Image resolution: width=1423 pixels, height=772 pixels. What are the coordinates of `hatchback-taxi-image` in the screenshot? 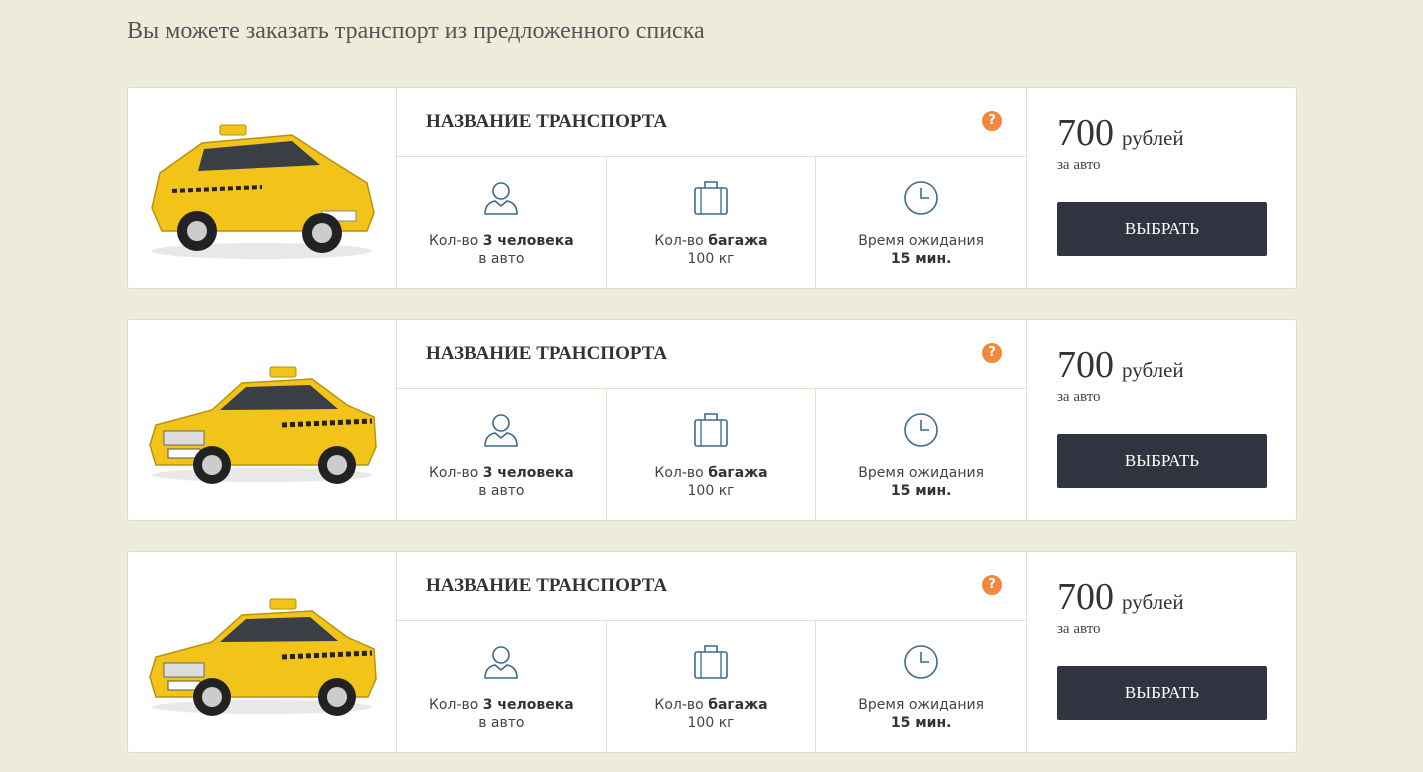 It's located at (263, 191).